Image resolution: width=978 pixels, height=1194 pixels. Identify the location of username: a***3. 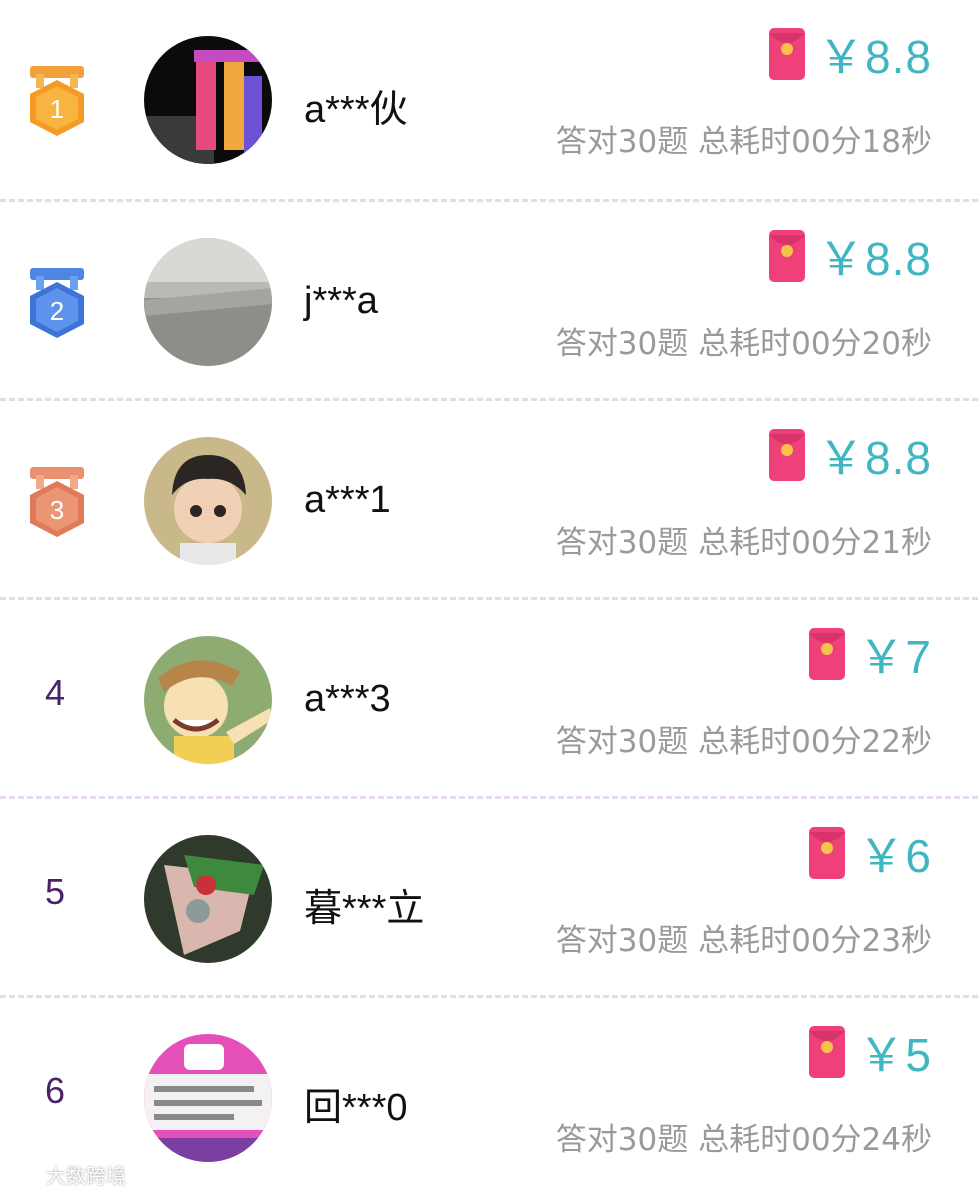
(347, 699).